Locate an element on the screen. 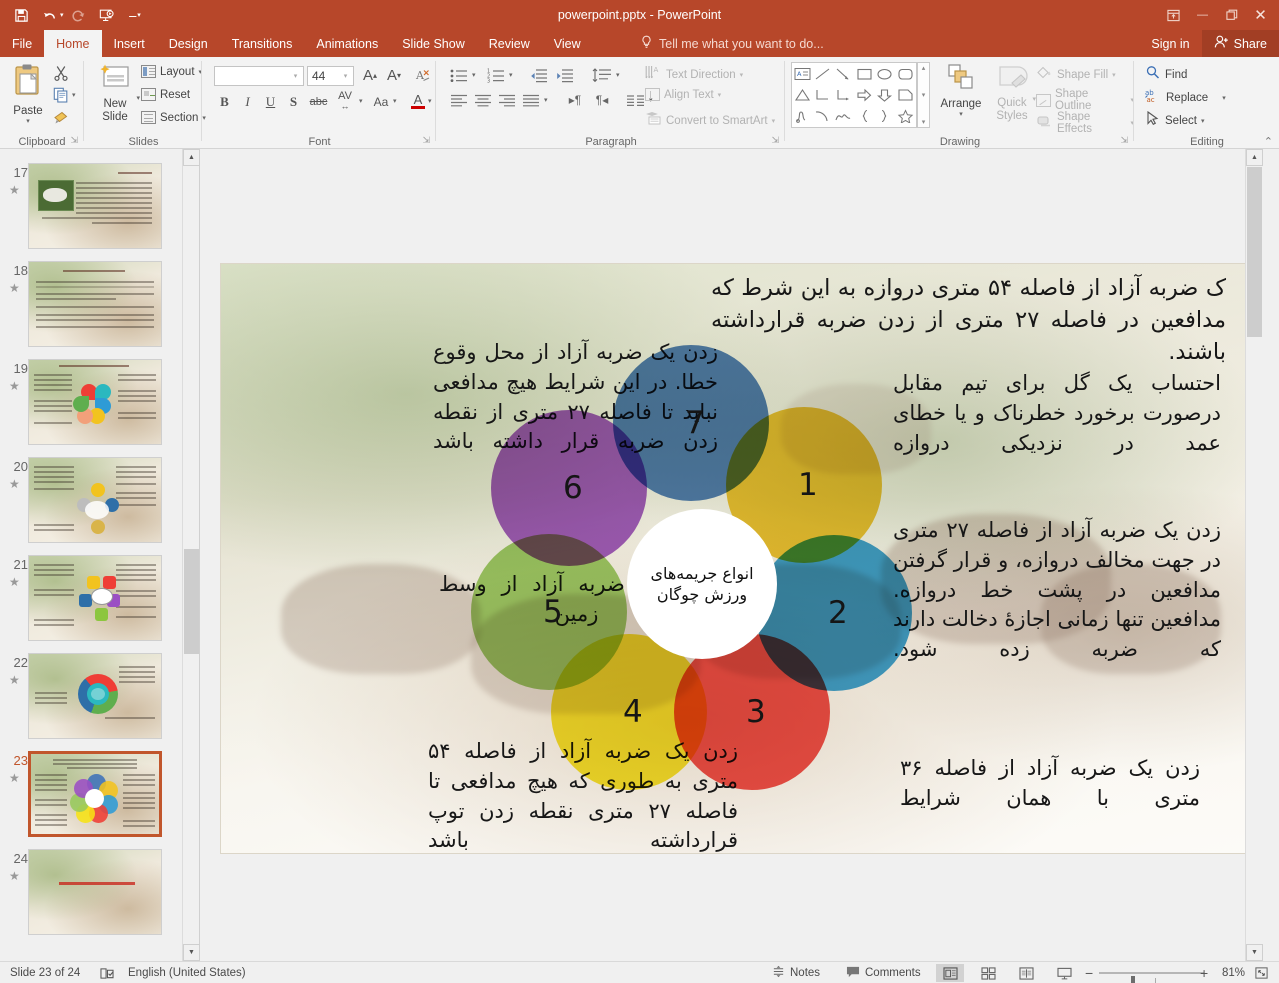  editor-scroll-down-icon: ▼ is located at coordinates (1254, 952).